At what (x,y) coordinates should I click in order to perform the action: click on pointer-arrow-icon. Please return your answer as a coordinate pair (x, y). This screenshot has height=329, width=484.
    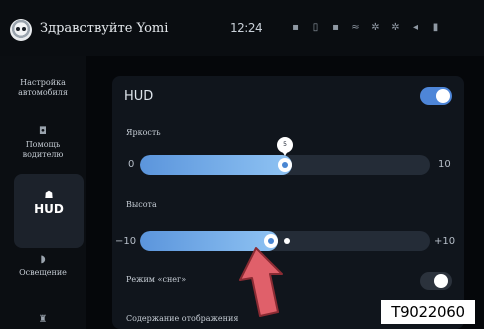
    Looking at the image, I should click on (261, 282).